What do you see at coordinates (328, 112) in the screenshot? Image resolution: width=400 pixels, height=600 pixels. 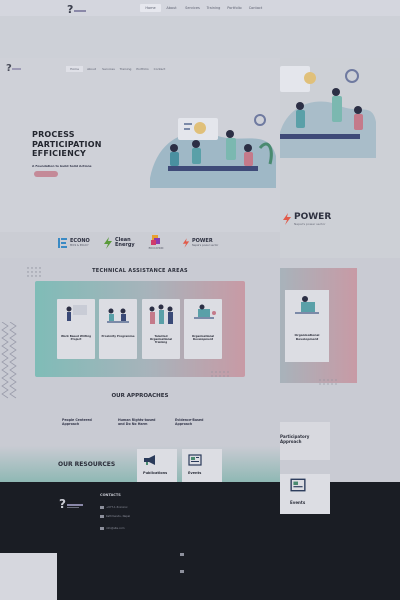 I see `team-meeting-illustration-duplicate` at bounding box center [328, 112].